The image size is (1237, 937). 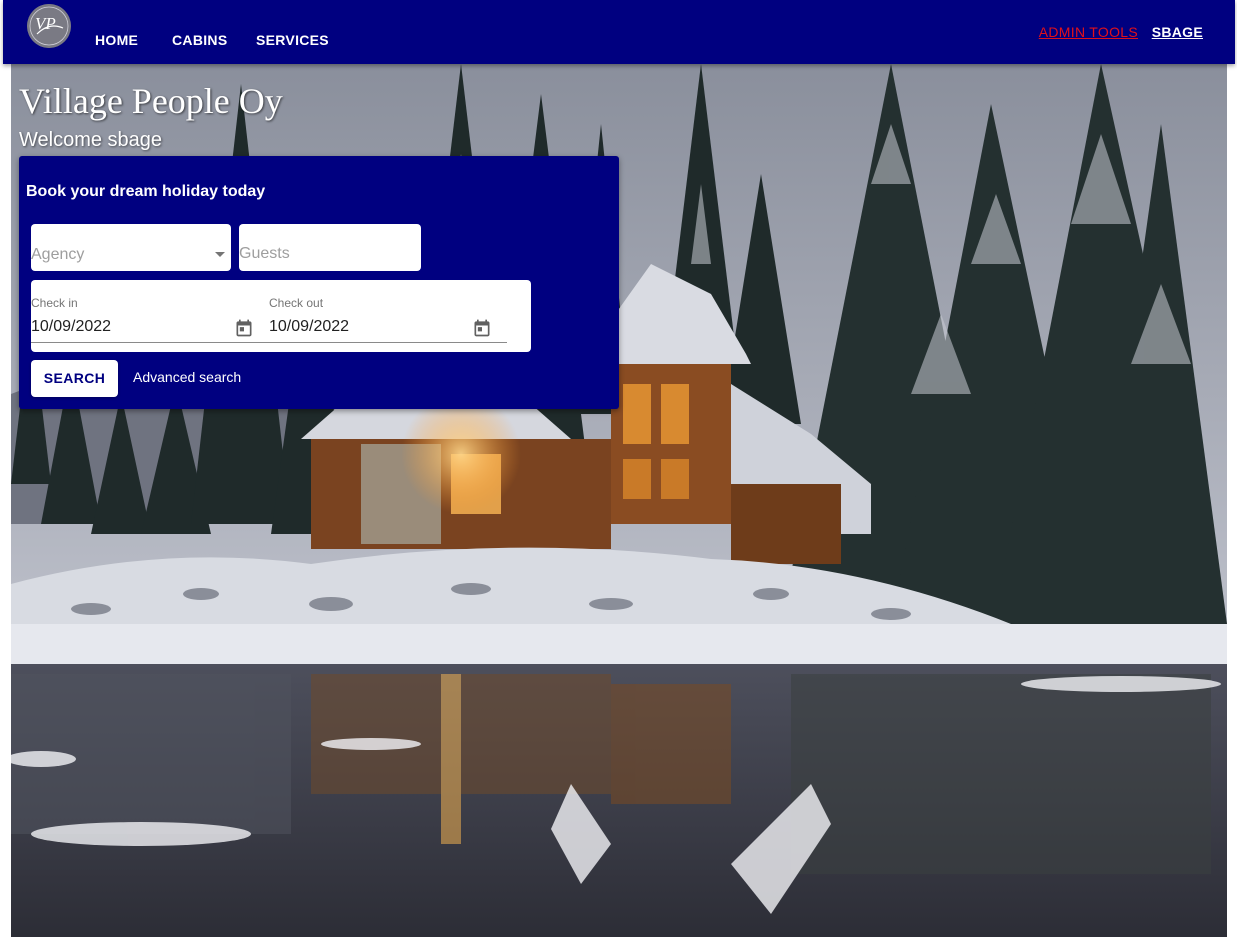 I want to click on dropdown-arrow-icon, so click(x=220, y=254).